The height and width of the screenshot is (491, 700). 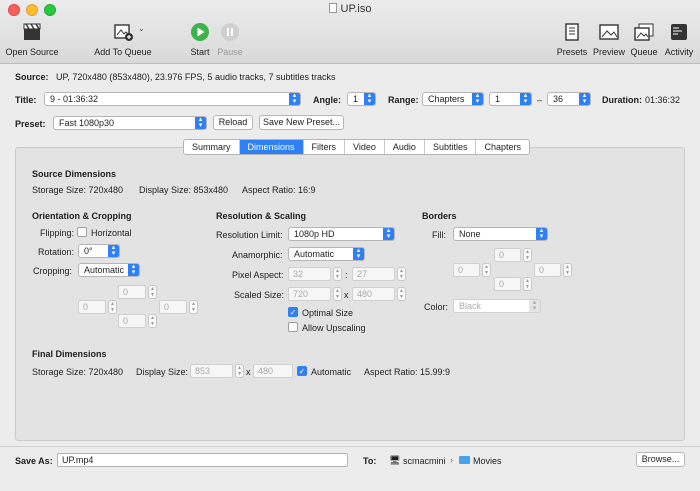 I want to click on tab-summary: Summary, so click(x=212, y=147).